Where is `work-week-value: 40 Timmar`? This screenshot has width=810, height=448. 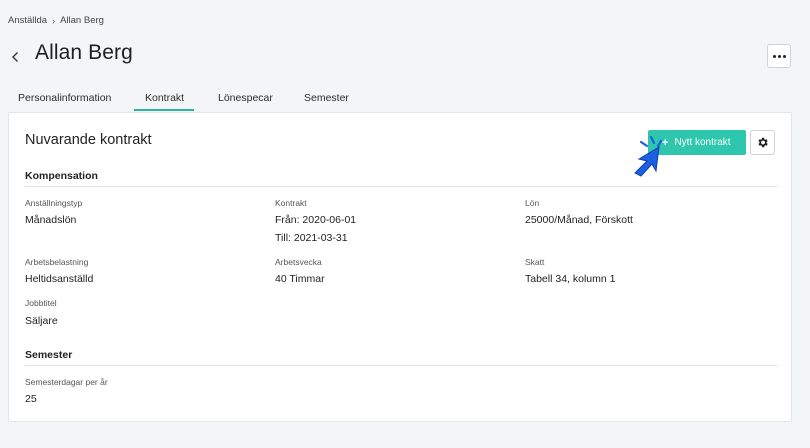
work-week-value: 40 Timmar is located at coordinates (300, 279).